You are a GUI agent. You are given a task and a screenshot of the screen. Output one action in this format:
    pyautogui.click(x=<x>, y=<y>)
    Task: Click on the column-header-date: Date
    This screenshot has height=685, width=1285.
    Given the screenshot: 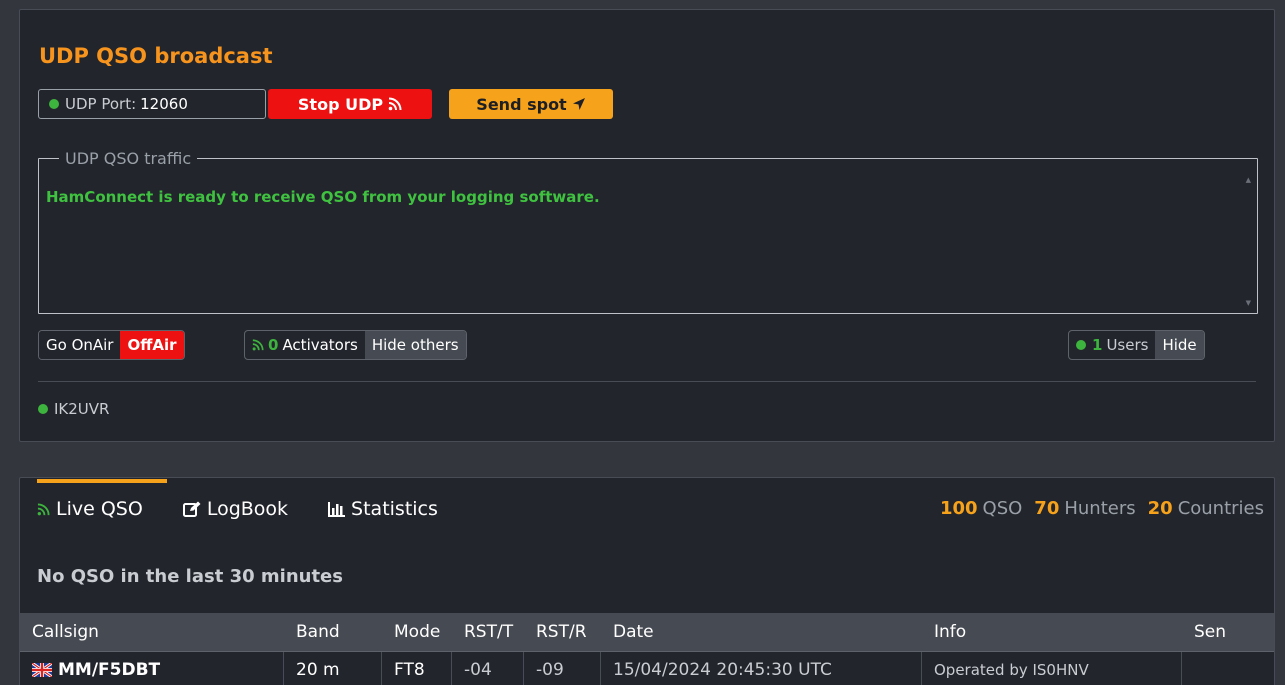 What is the action you would take?
    pyautogui.click(x=761, y=632)
    